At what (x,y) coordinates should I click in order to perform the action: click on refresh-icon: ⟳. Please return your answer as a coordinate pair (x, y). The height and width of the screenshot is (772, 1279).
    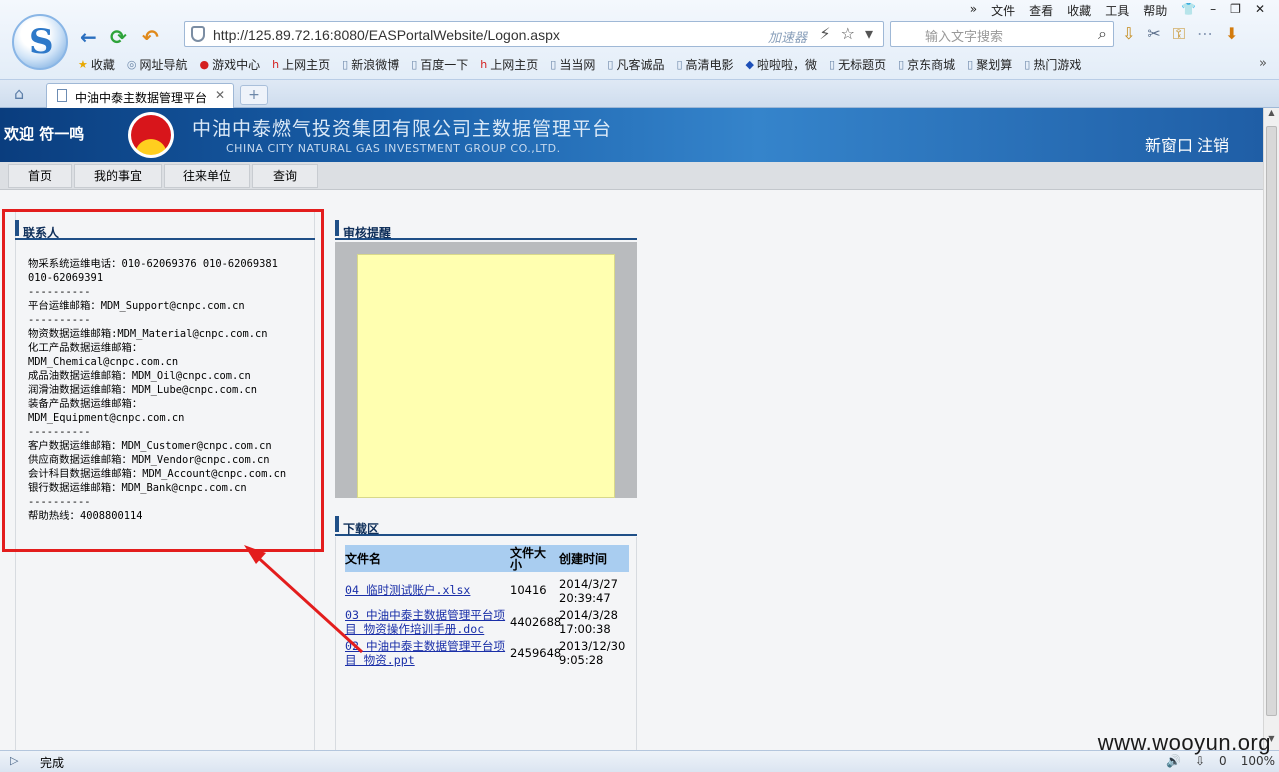
    Looking at the image, I should click on (118, 37).